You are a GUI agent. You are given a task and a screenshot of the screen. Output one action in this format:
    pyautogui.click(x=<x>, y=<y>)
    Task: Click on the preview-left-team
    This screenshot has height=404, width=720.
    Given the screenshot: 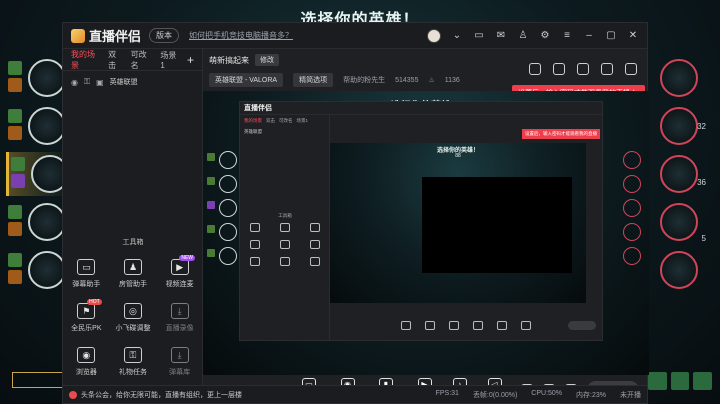 What is the action you would take?
    pyautogui.click(x=221, y=209)
    